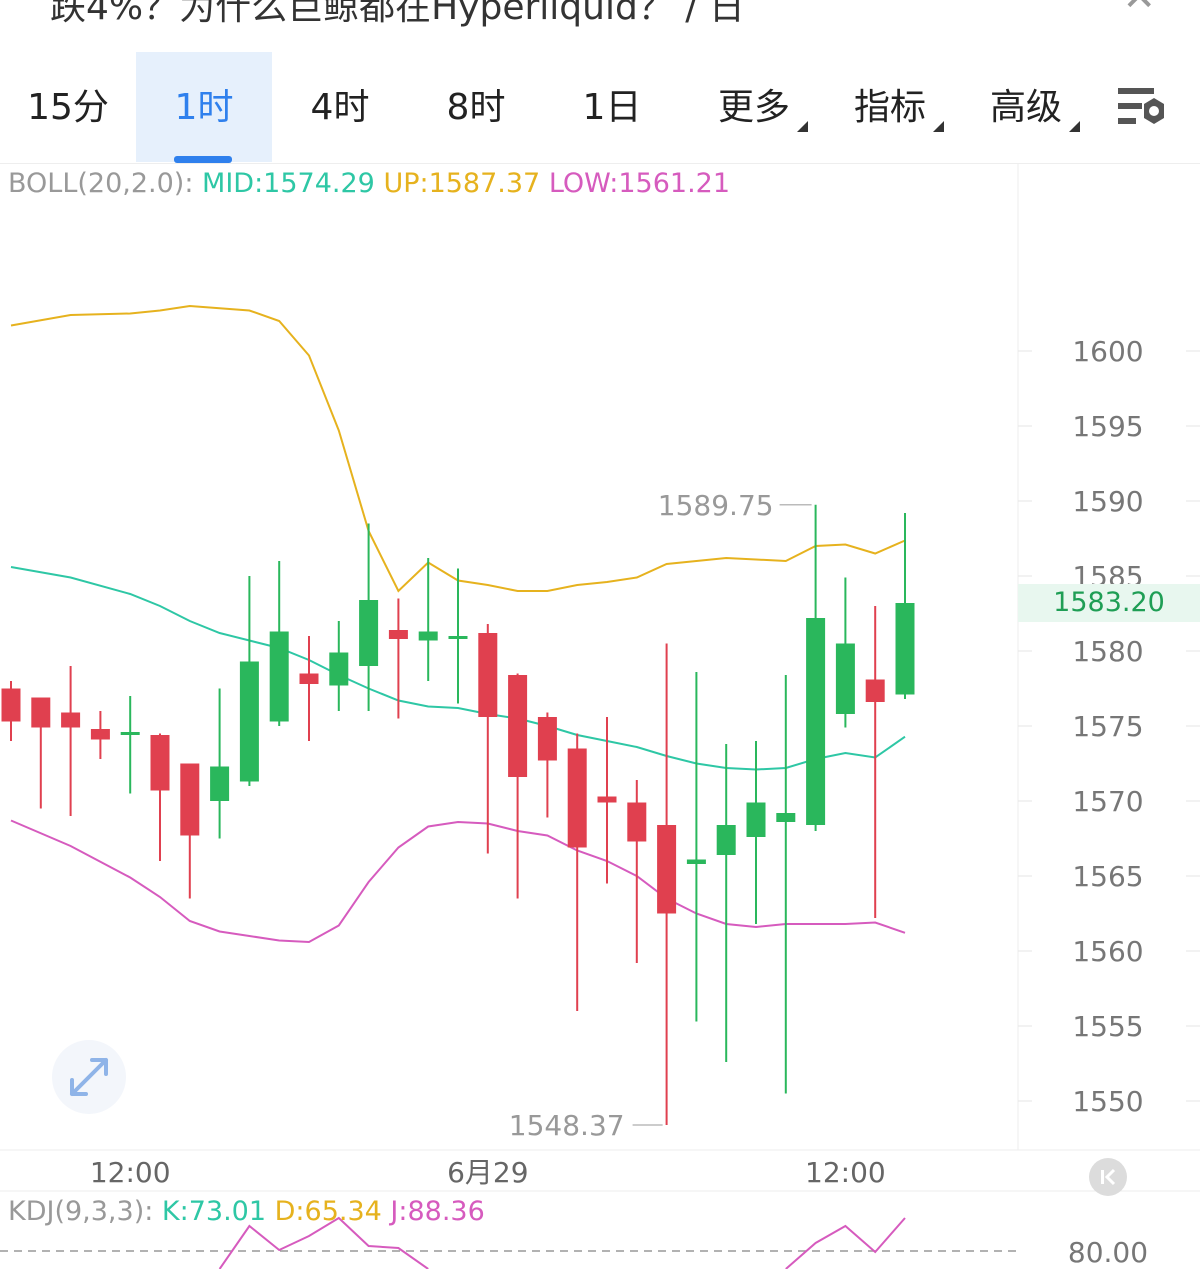  I want to click on kdj-j: J:88.36, so click(437, 1211).